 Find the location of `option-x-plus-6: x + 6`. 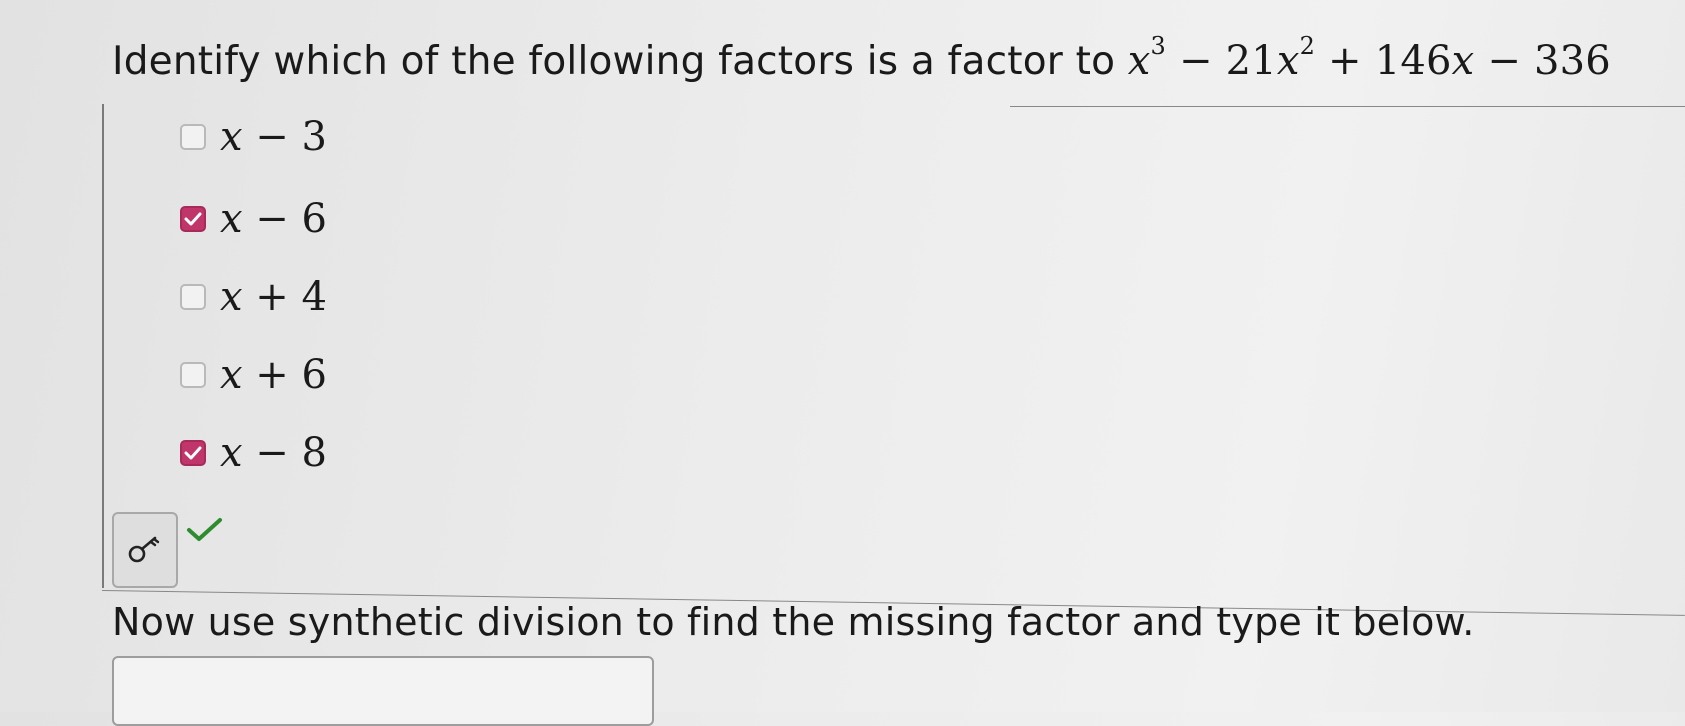

option-x-plus-6: x + 6 is located at coordinates (253, 375).